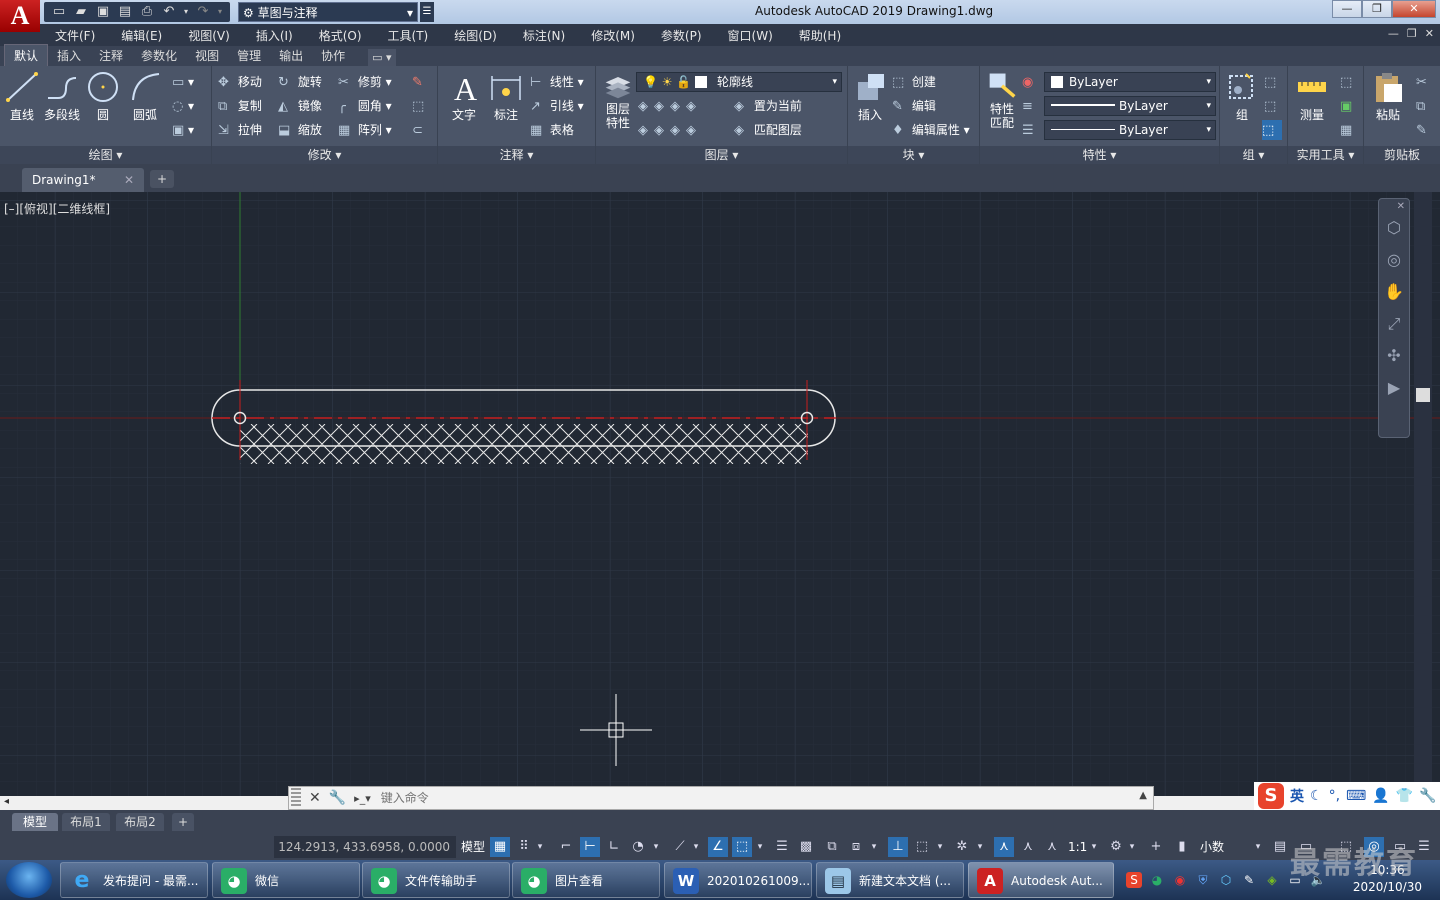 This screenshot has height=900, width=1440. What do you see at coordinates (1424, 130) in the screenshot?
I see `match-clip-button: ✎` at bounding box center [1424, 130].